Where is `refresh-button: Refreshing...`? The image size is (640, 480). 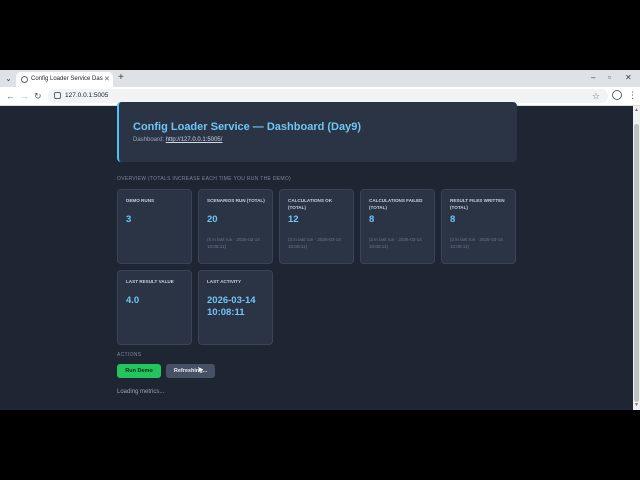 refresh-button: Refreshing... is located at coordinates (190, 371).